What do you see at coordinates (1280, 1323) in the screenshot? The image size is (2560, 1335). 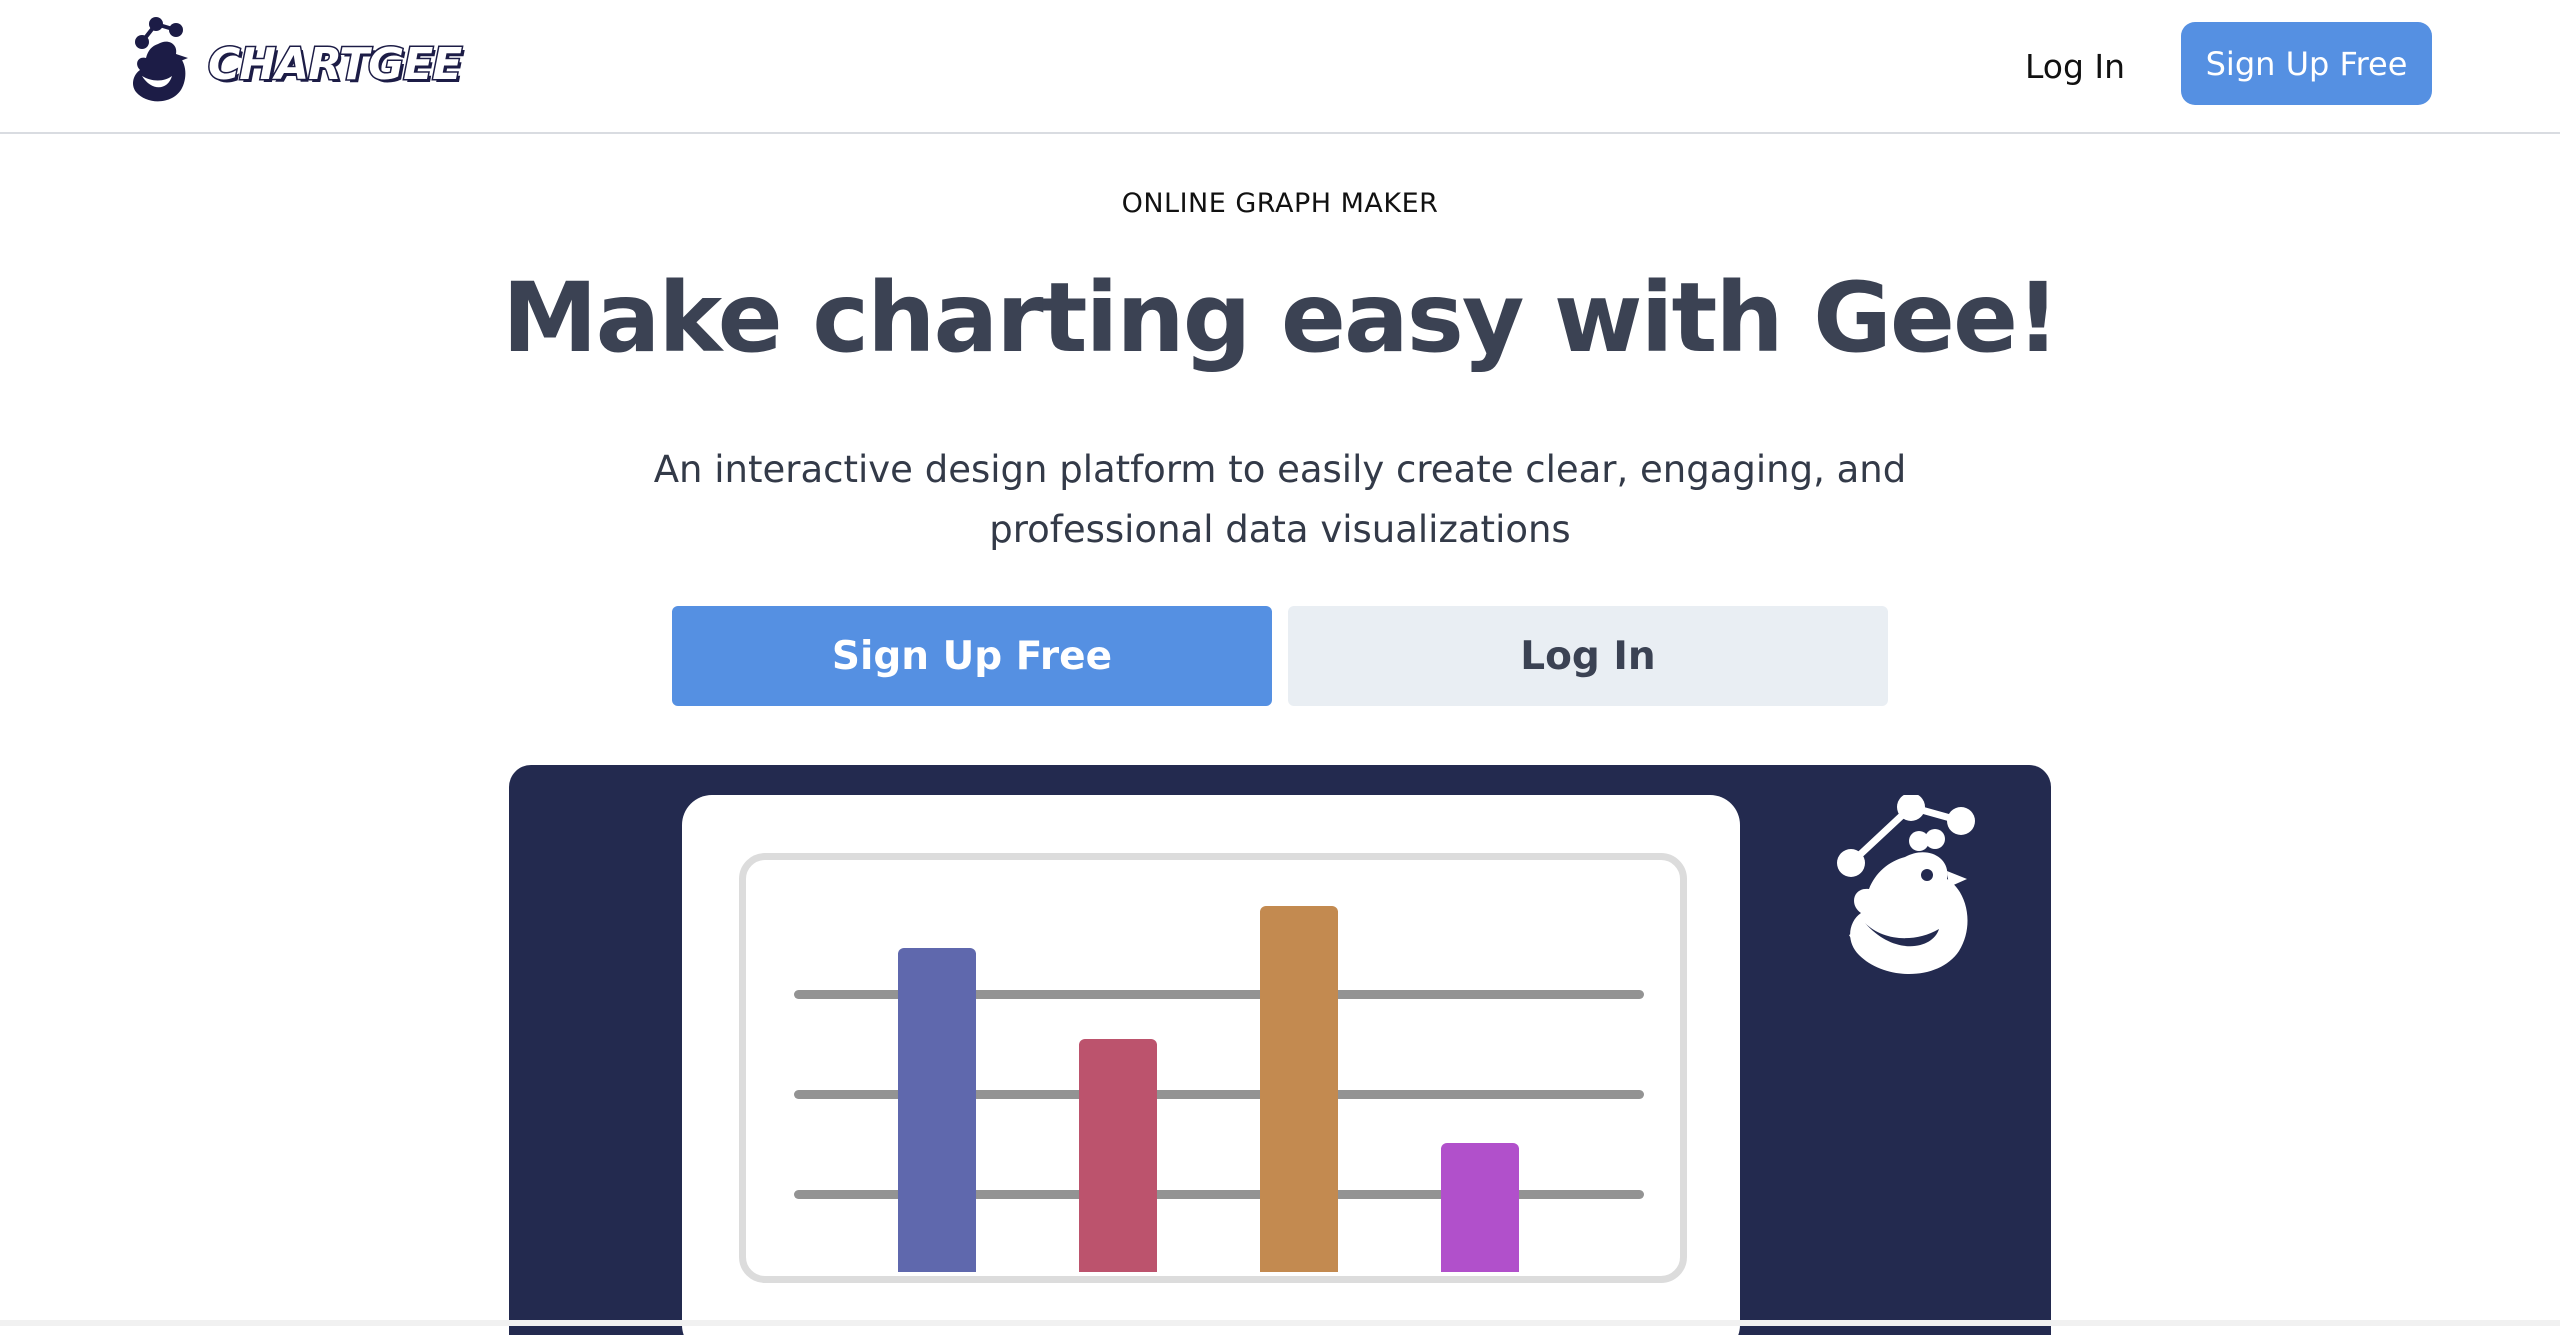 I see `page-bottom-edge` at bounding box center [1280, 1323].